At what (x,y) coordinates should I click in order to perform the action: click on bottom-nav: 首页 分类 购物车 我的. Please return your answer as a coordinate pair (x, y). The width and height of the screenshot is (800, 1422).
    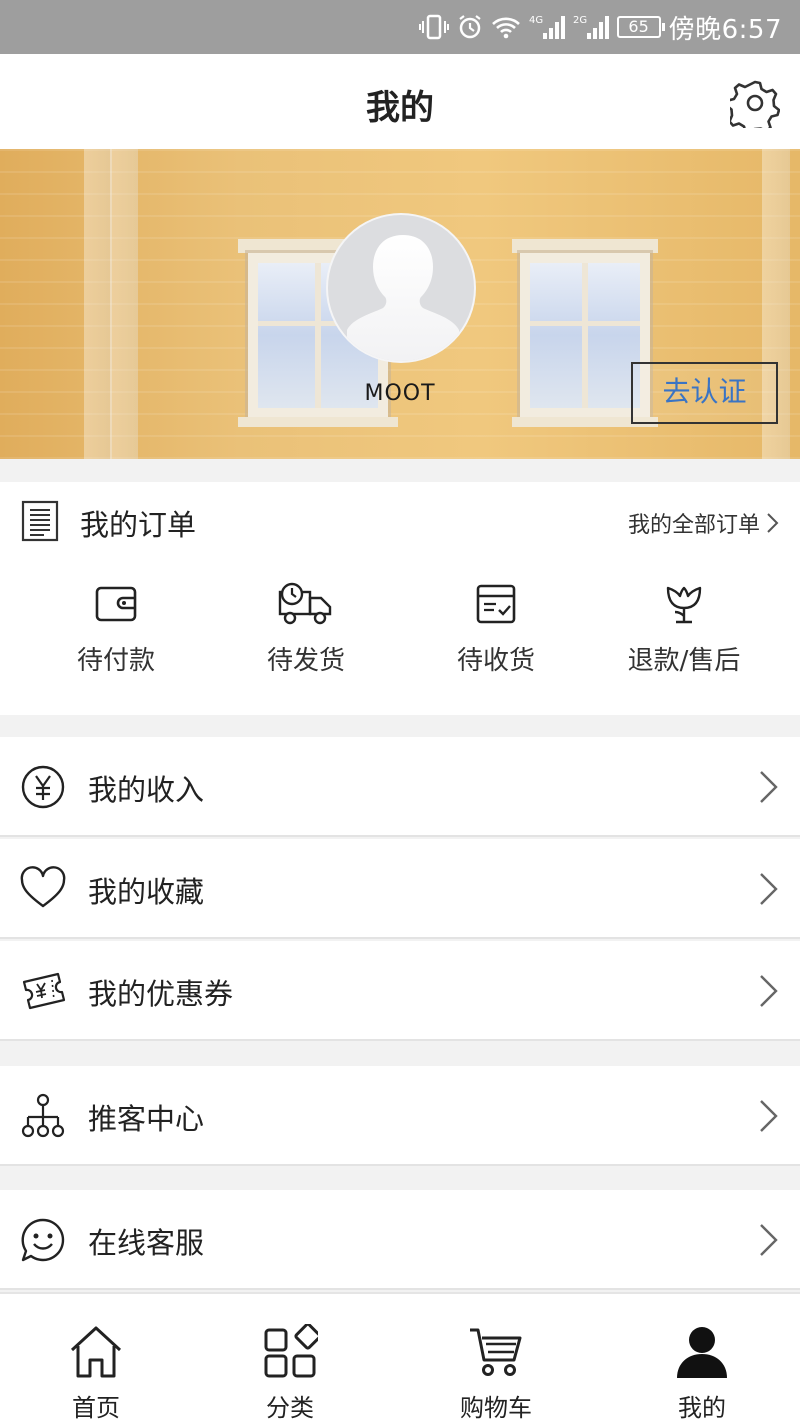
    Looking at the image, I should click on (400, 1357).